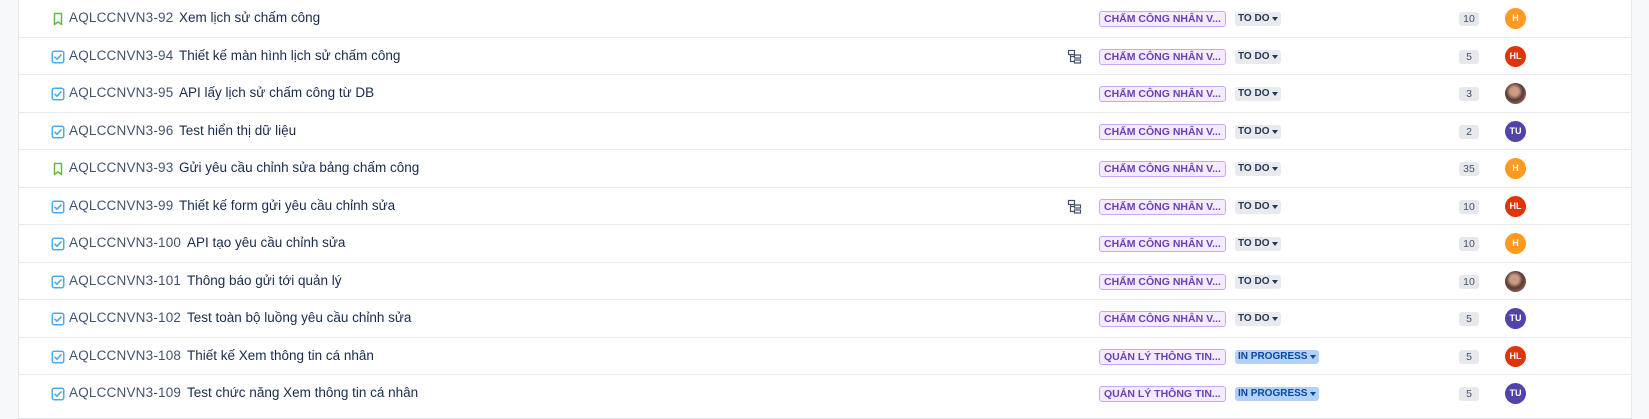 The image size is (1649, 419). What do you see at coordinates (125, 280) in the screenshot?
I see `issue-key: AQLCCNVN3-101` at bounding box center [125, 280].